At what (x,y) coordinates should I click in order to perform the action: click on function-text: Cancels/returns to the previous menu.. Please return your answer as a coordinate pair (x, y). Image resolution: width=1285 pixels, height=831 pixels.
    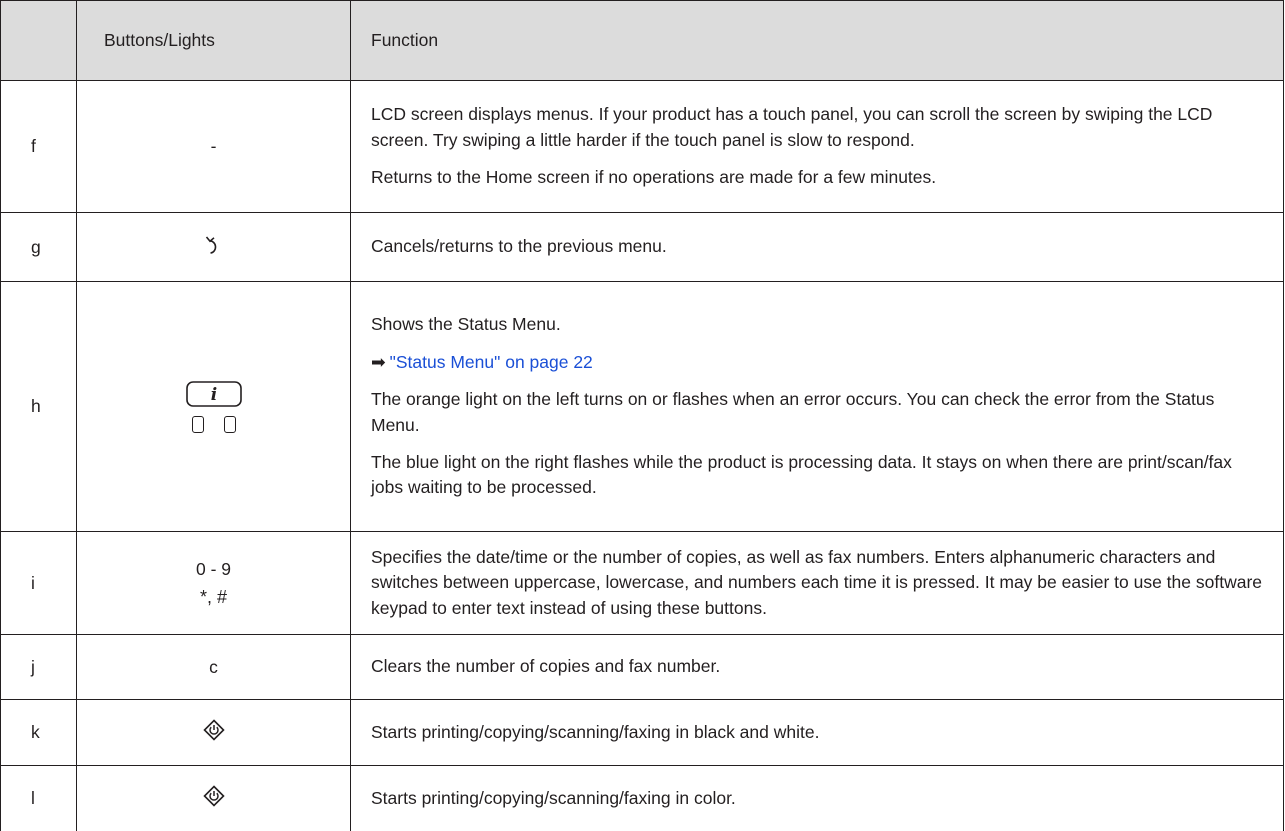
    Looking at the image, I should click on (519, 246).